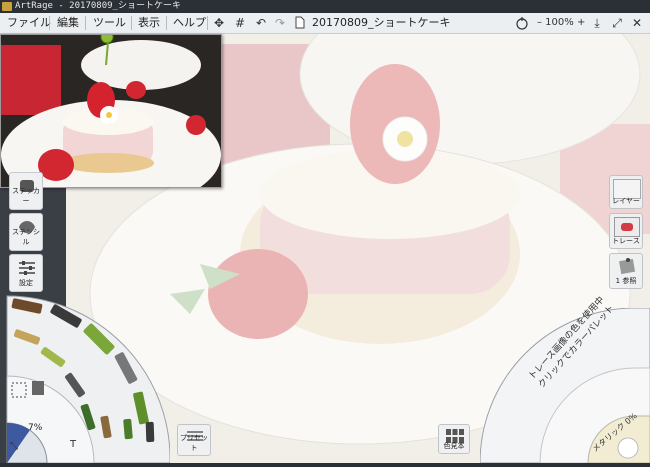  What do you see at coordinates (325, 6) in the screenshot?
I see `title-bar: ArtRage - 20170809_ショートケーキ` at bounding box center [325, 6].